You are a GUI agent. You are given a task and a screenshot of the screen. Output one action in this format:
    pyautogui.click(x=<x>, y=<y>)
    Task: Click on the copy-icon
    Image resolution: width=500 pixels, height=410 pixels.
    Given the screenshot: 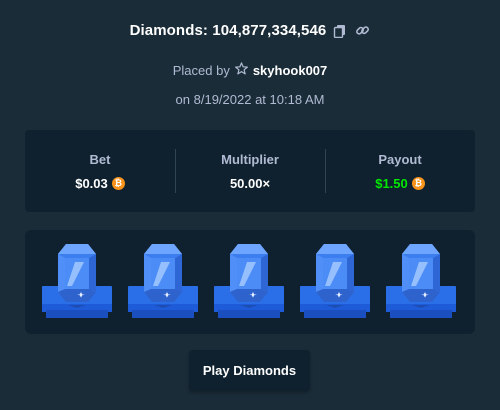 What is the action you would take?
    pyautogui.click(x=340, y=31)
    